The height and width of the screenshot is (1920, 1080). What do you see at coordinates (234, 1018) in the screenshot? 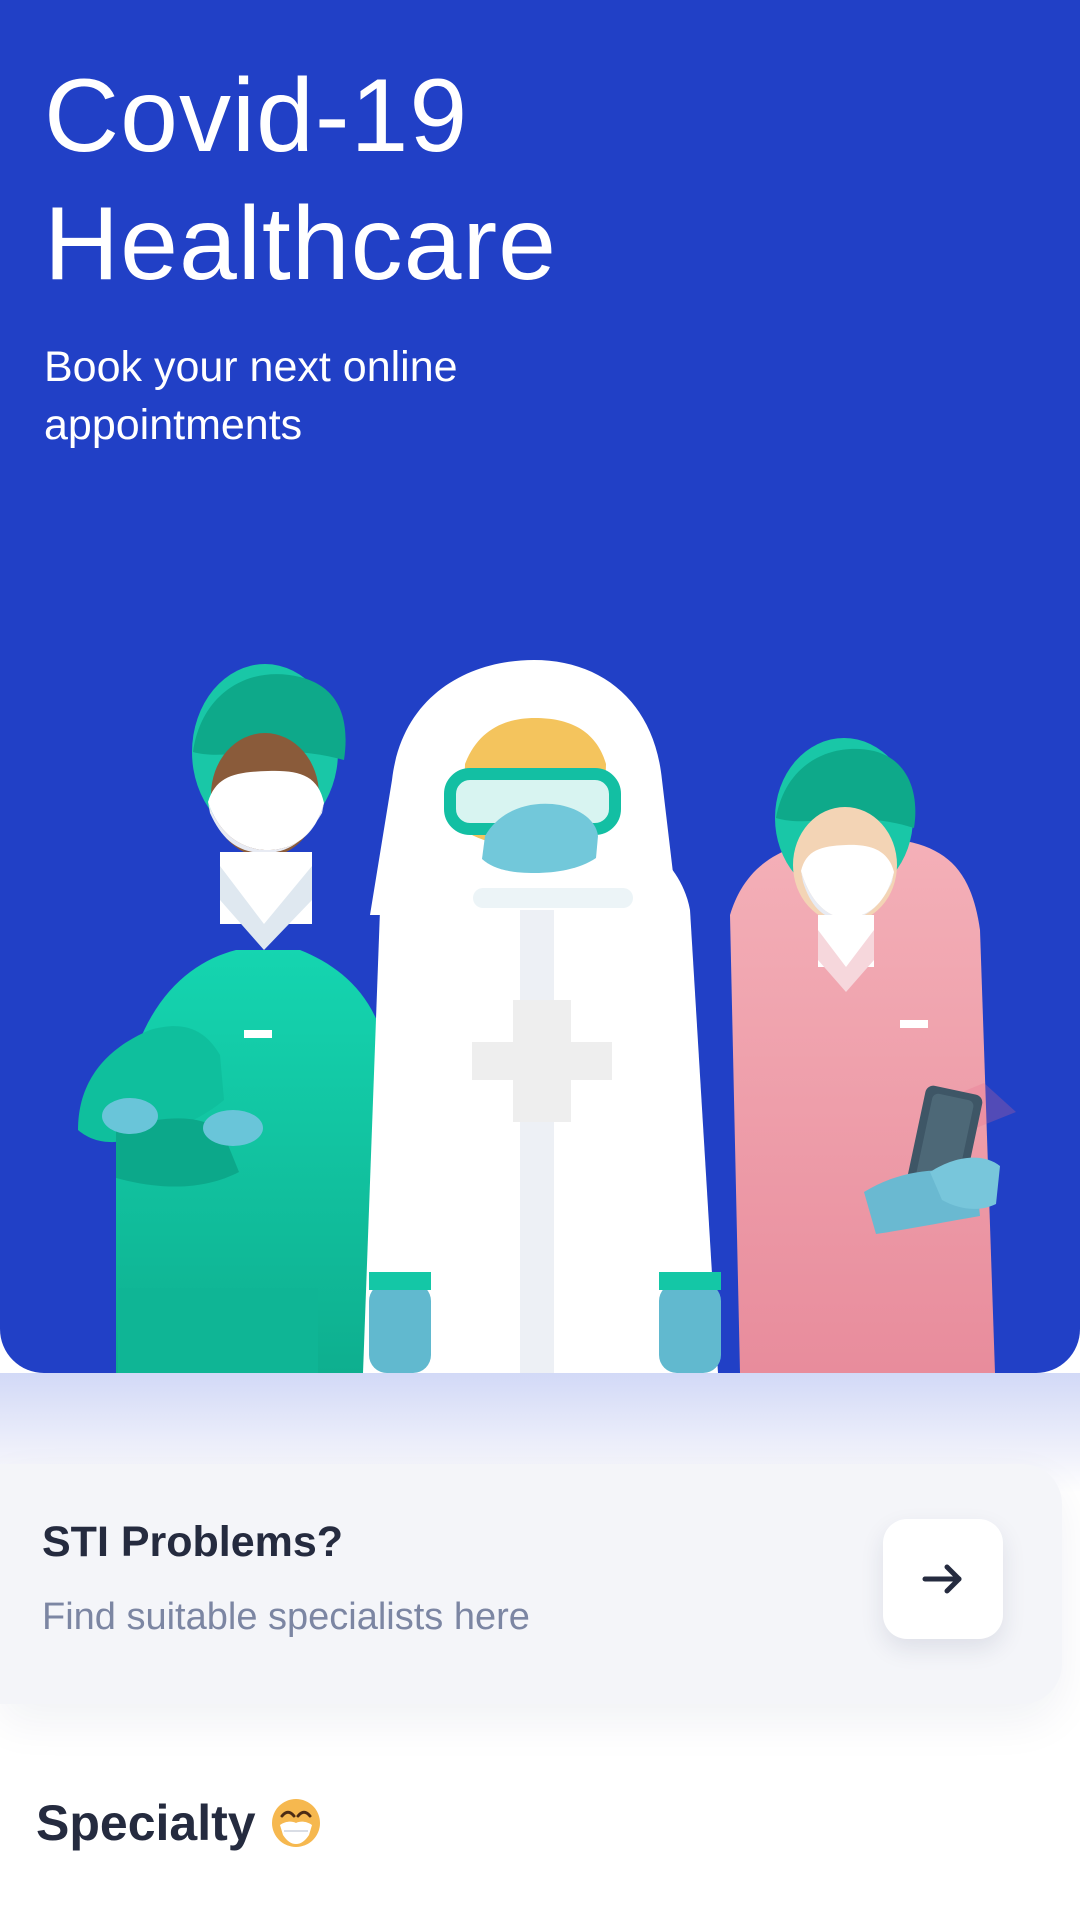
I see `left-healthcare-worker` at bounding box center [234, 1018].